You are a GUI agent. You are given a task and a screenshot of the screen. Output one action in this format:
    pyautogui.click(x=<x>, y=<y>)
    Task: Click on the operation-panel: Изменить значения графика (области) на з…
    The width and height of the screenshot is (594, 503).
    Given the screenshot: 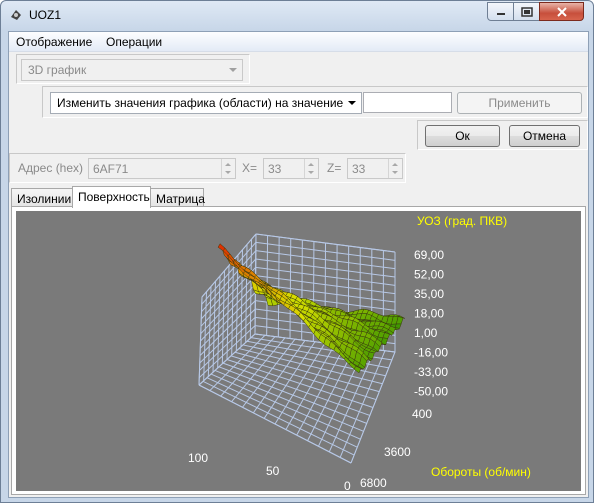 What is the action you would take?
    pyautogui.click(x=315, y=102)
    